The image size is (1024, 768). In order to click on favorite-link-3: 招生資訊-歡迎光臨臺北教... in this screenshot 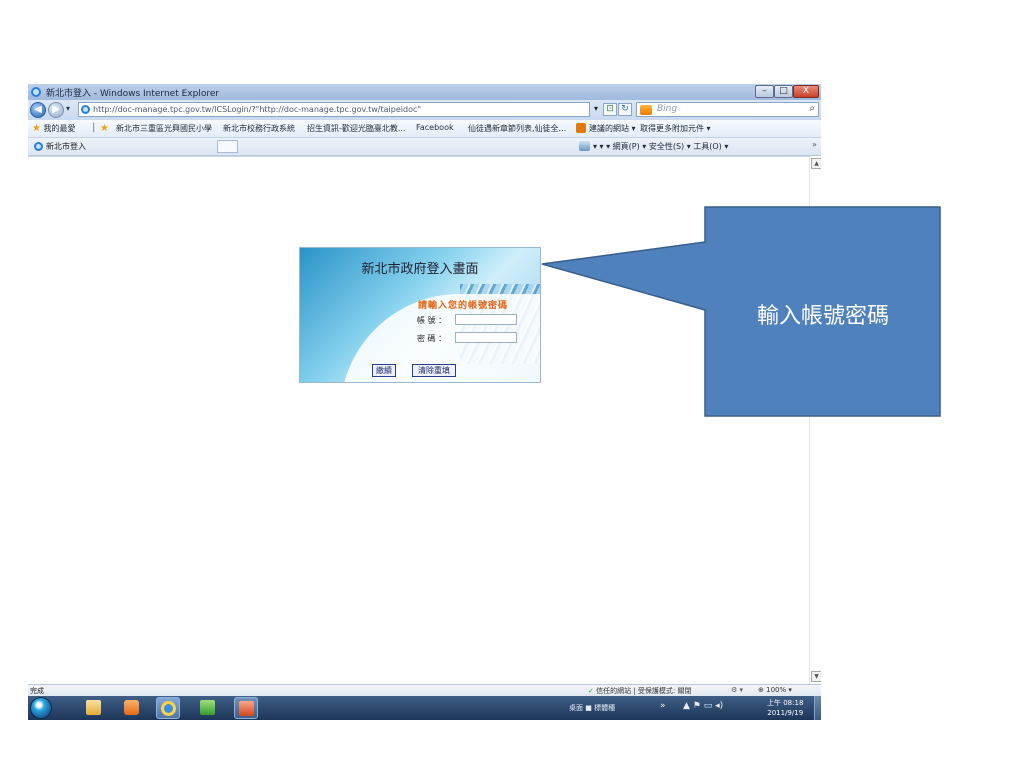, I will do `click(356, 128)`.